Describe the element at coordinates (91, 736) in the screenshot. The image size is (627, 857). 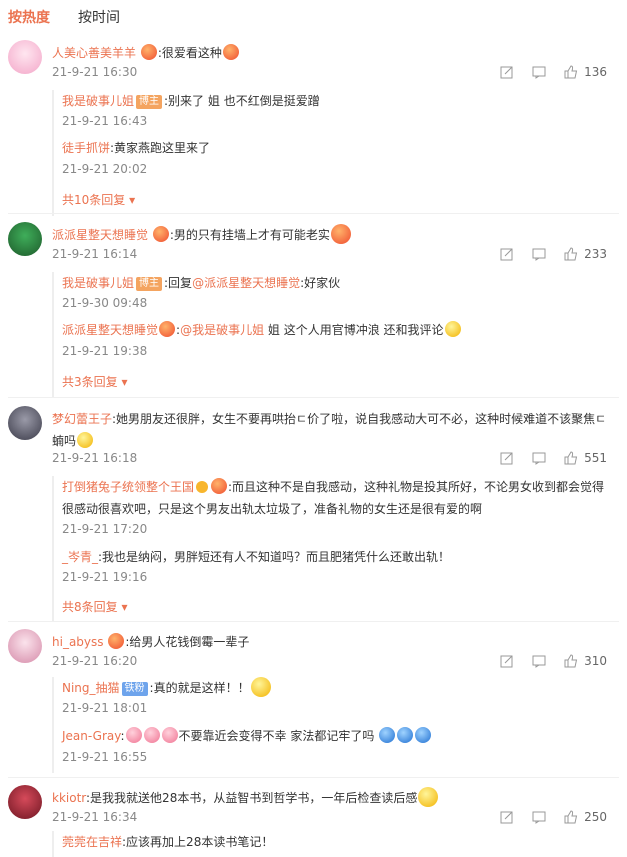
I see `reply-username: Jean-Gray` at that location.